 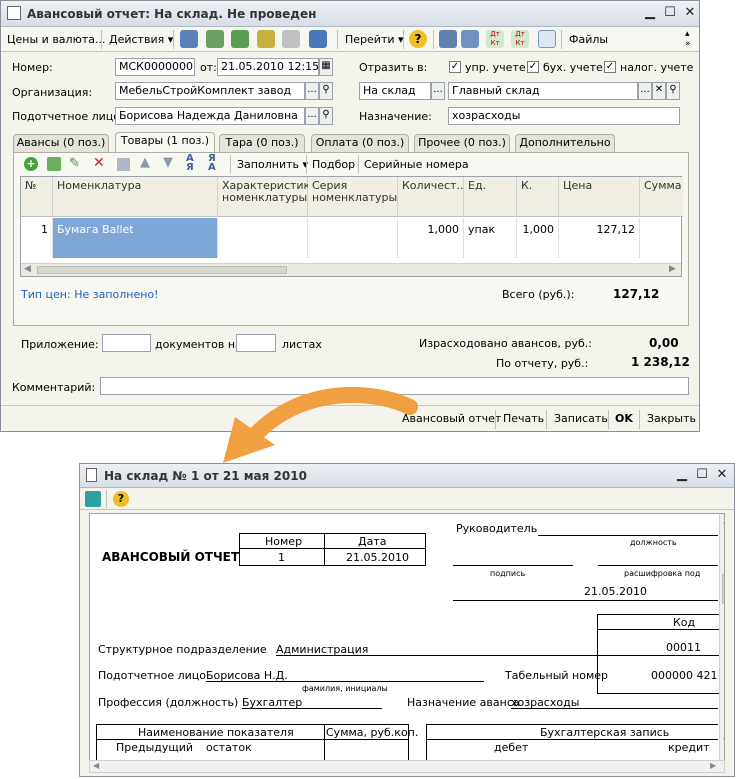 I want to click on org-field: МебельСтройКомплект завод, so click(x=210, y=91).